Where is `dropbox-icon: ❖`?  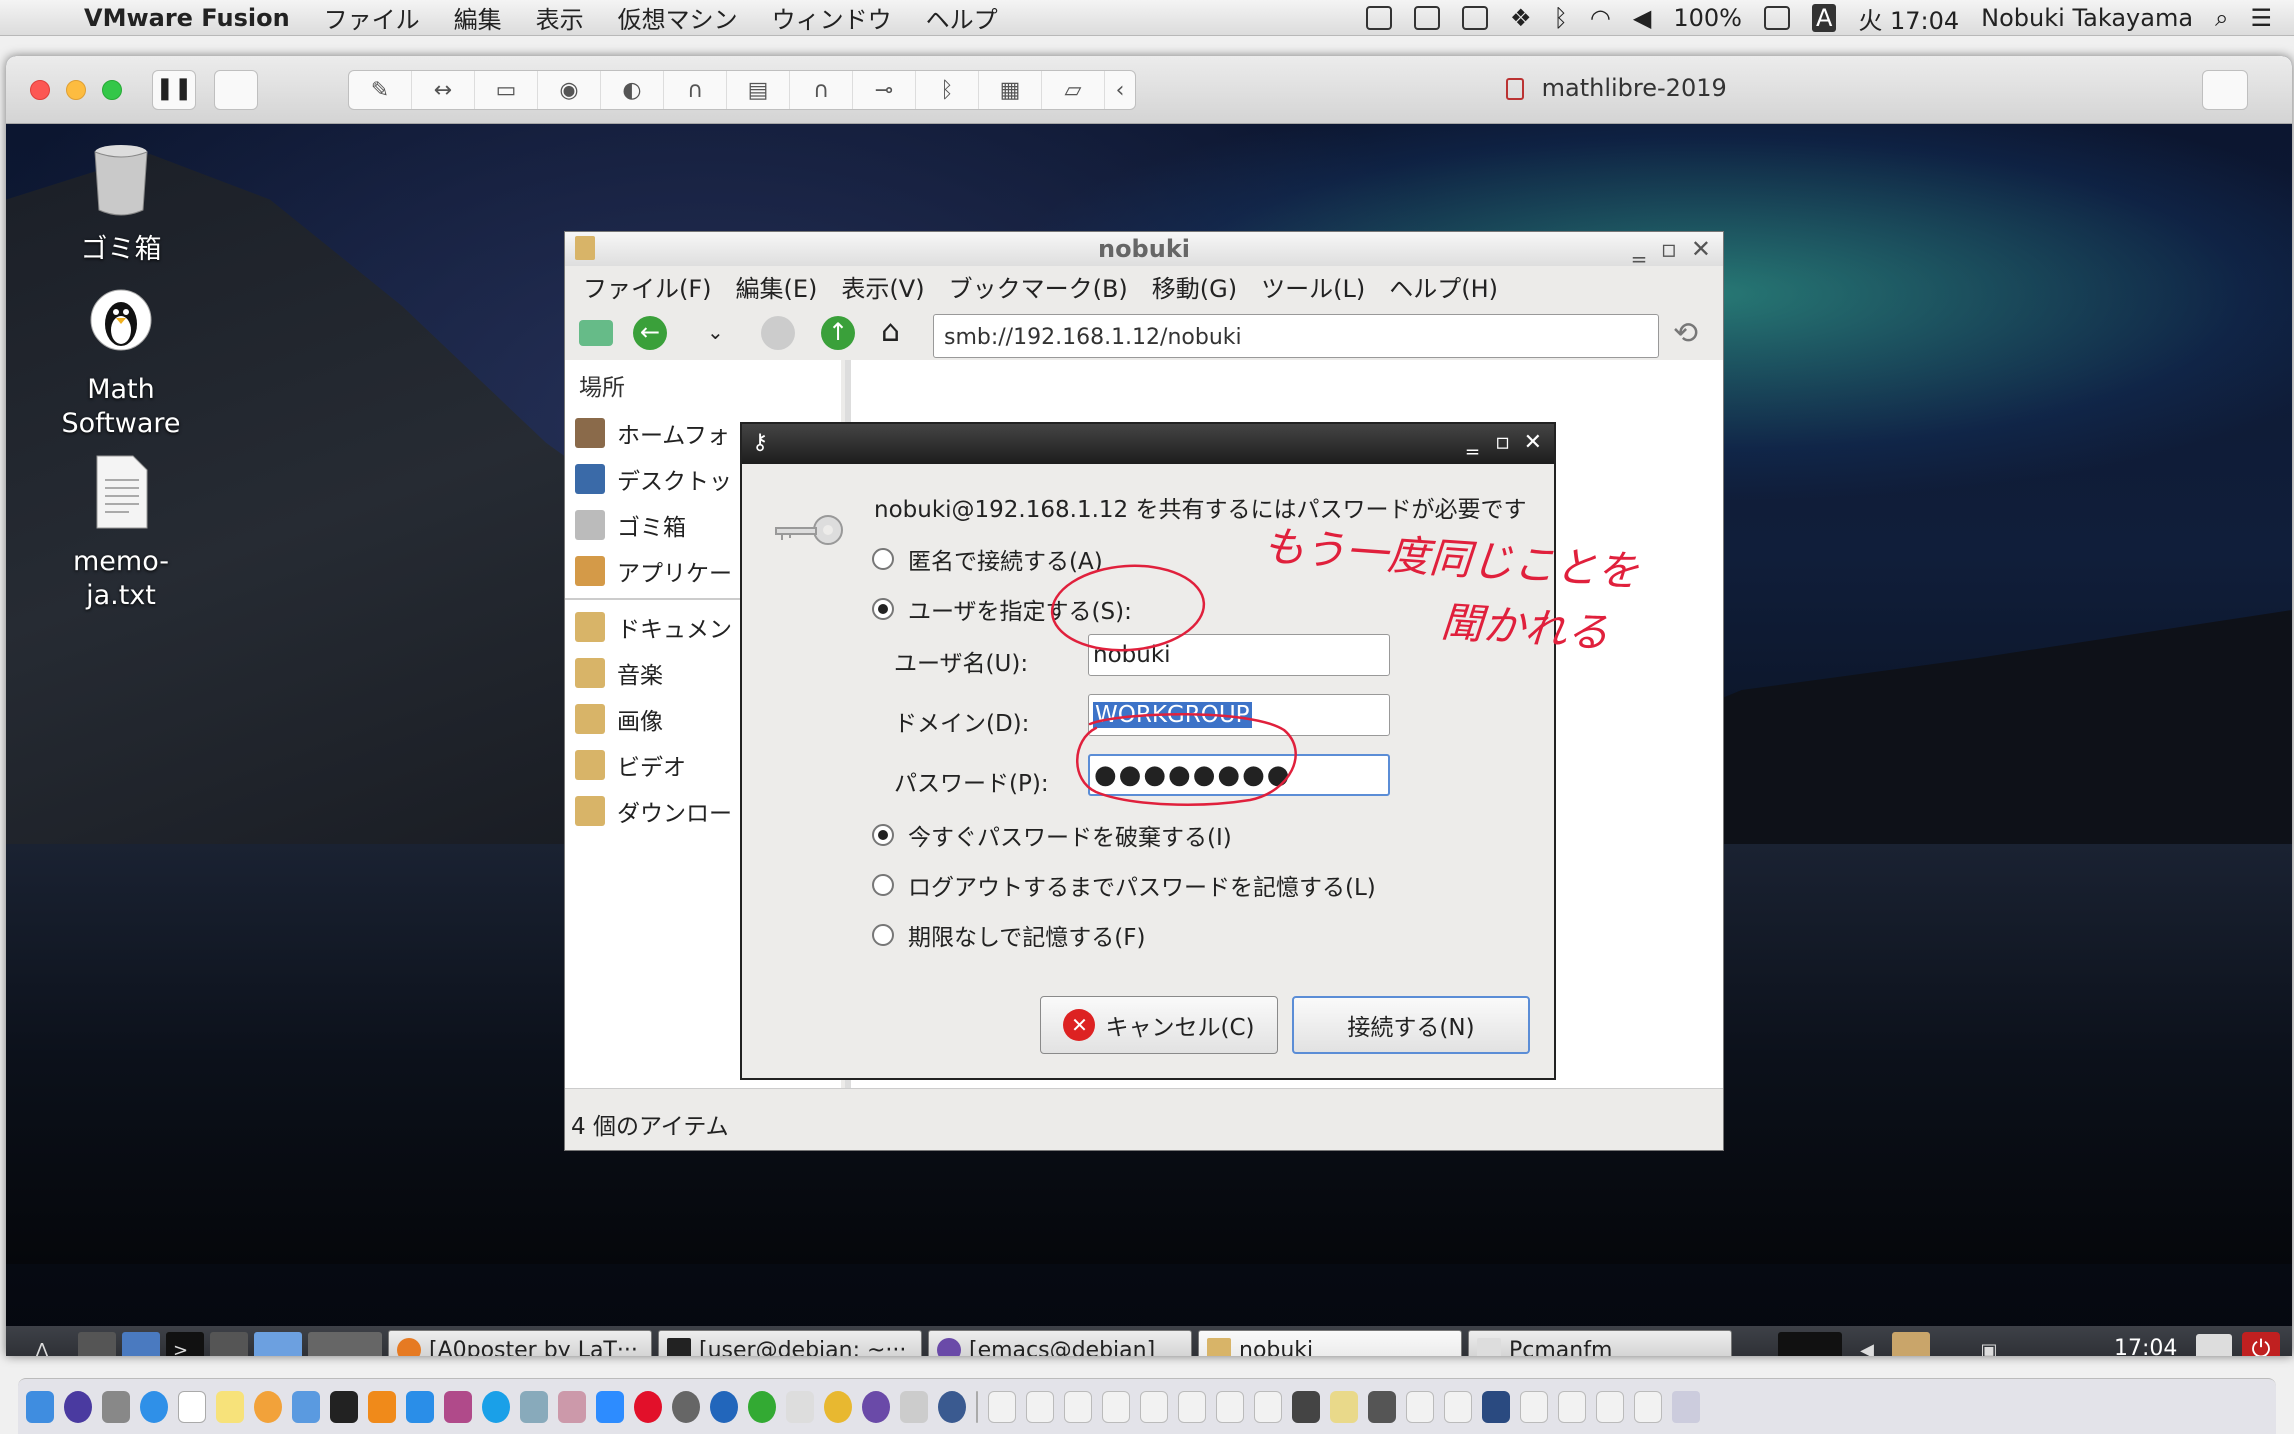
dropbox-icon: ❖ is located at coordinates (1521, 18).